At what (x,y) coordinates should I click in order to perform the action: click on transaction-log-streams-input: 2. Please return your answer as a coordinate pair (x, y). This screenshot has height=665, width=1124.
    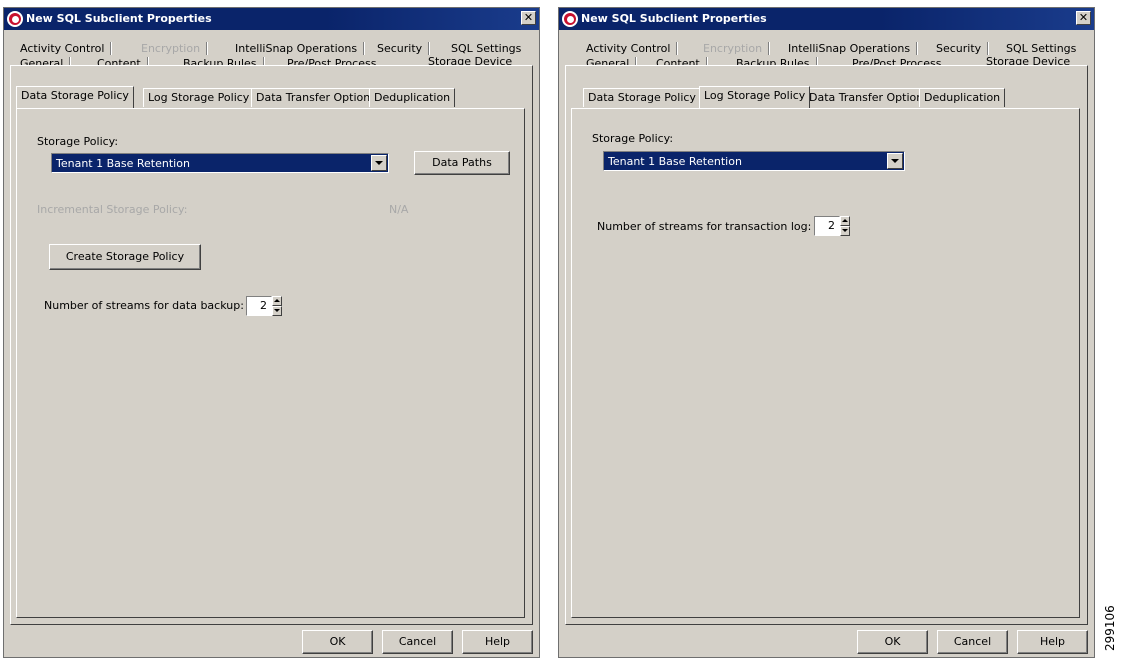
    Looking at the image, I should click on (827, 226).